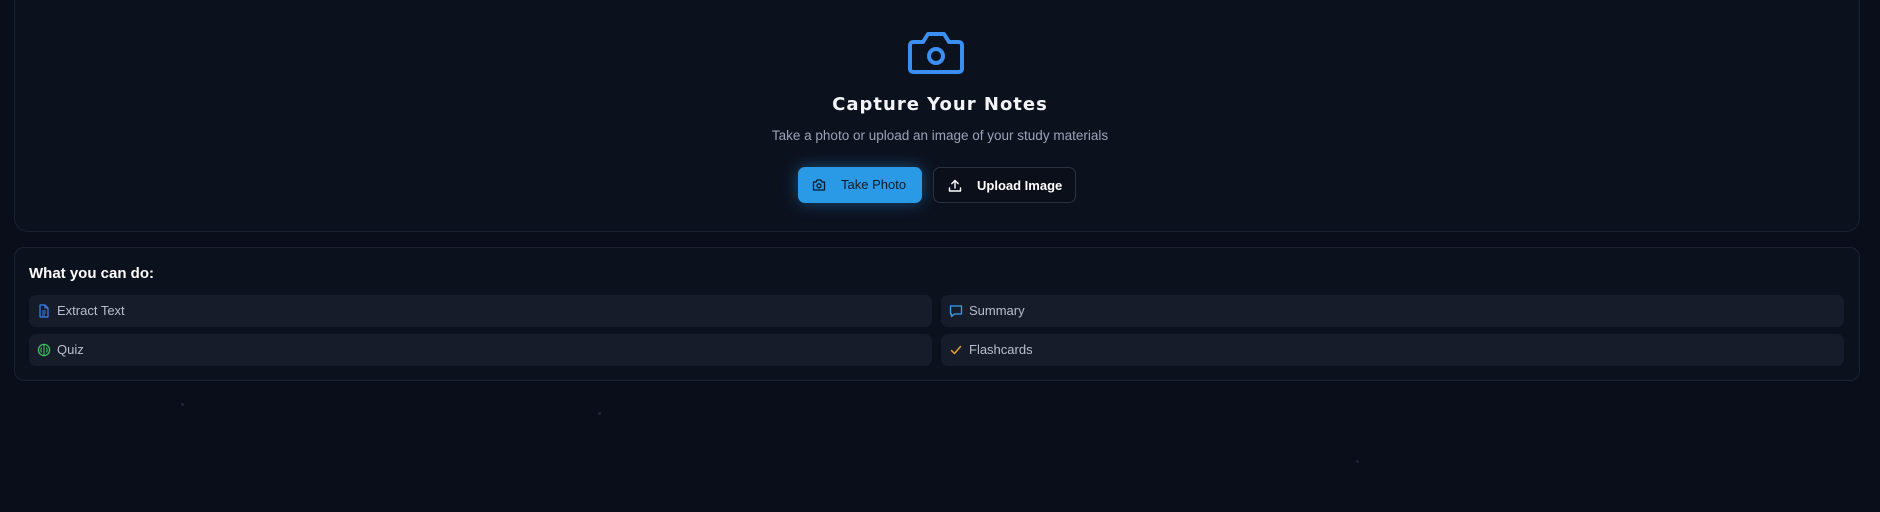 This screenshot has width=1880, height=512. I want to click on document-icon, so click(44, 311).